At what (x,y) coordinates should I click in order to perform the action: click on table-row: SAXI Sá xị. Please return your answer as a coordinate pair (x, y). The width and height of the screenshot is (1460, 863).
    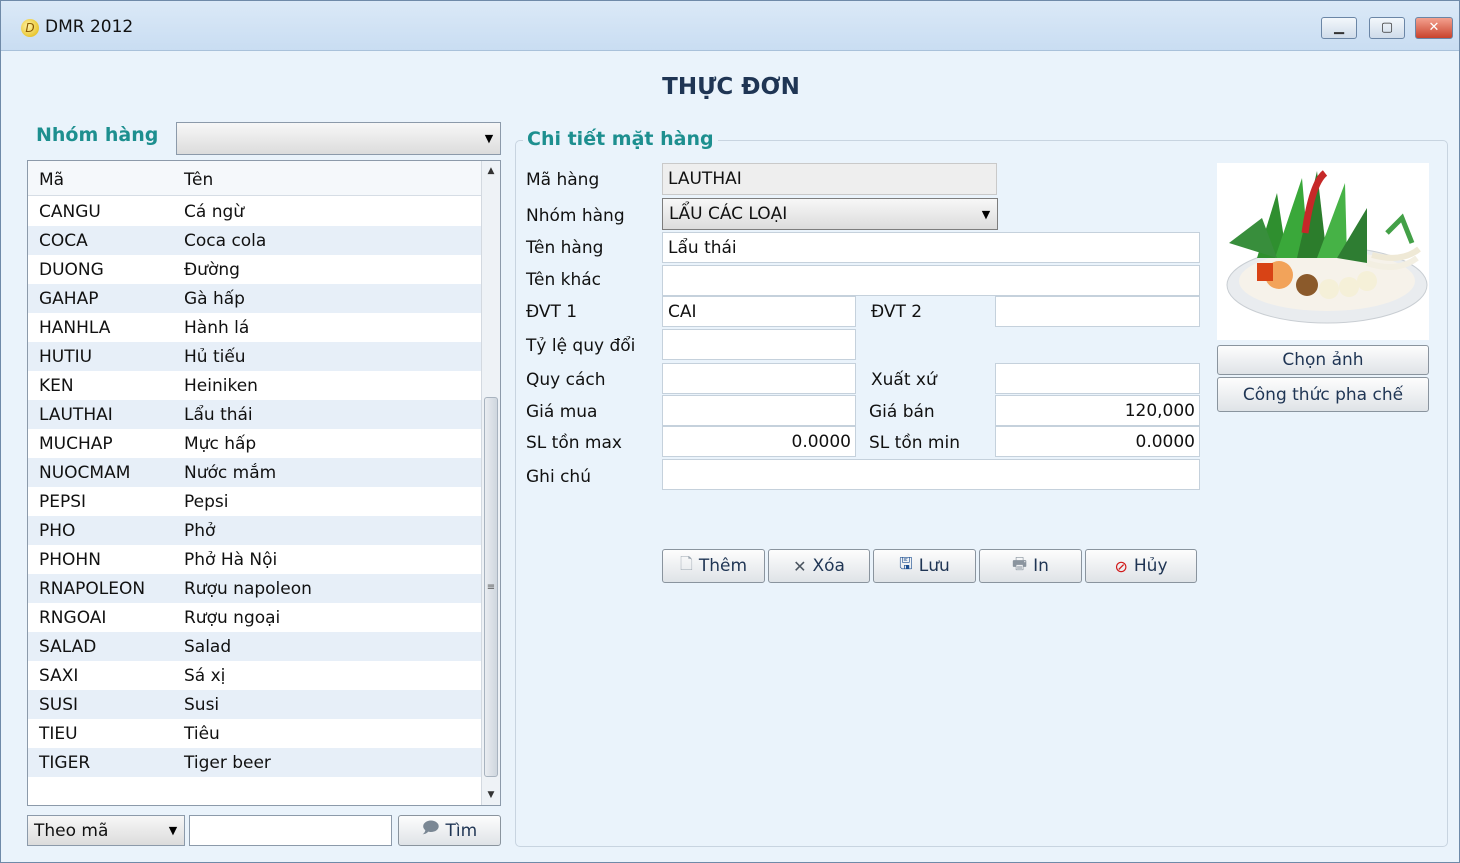
    Looking at the image, I should click on (255, 675).